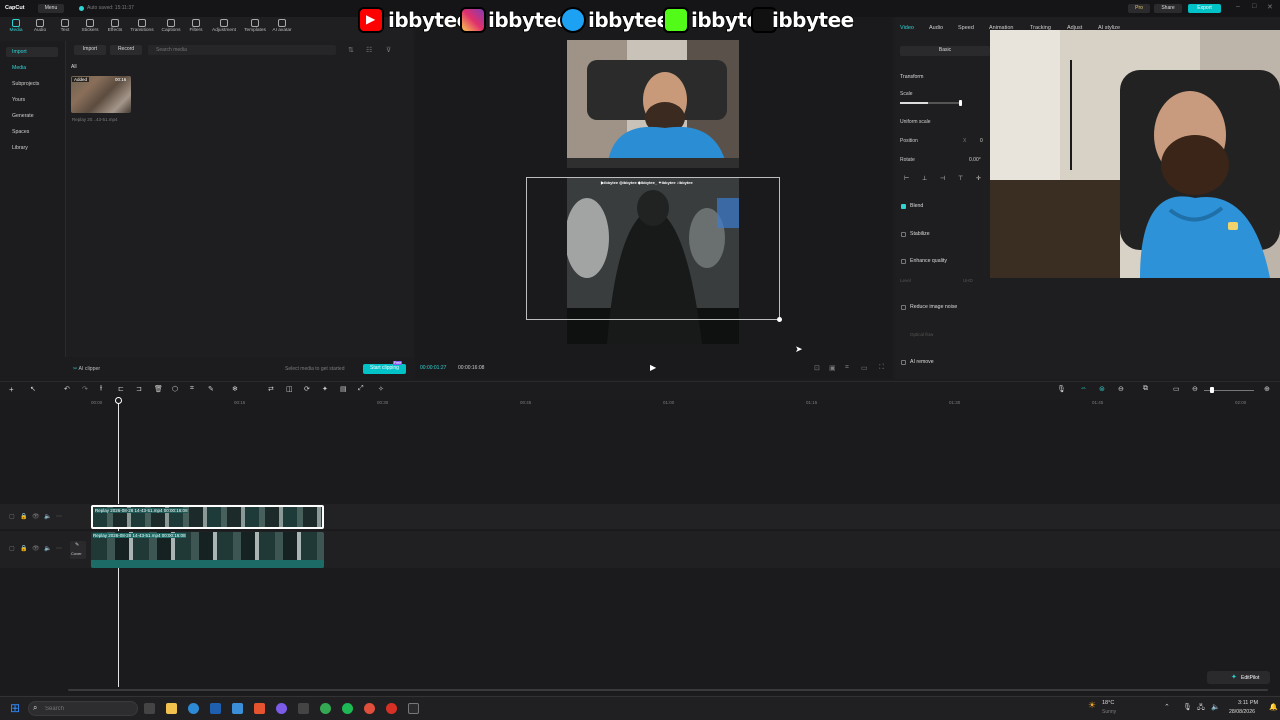  Describe the element at coordinates (11, 389) in the screenshot. I see `add-track-icon: +` at that location.